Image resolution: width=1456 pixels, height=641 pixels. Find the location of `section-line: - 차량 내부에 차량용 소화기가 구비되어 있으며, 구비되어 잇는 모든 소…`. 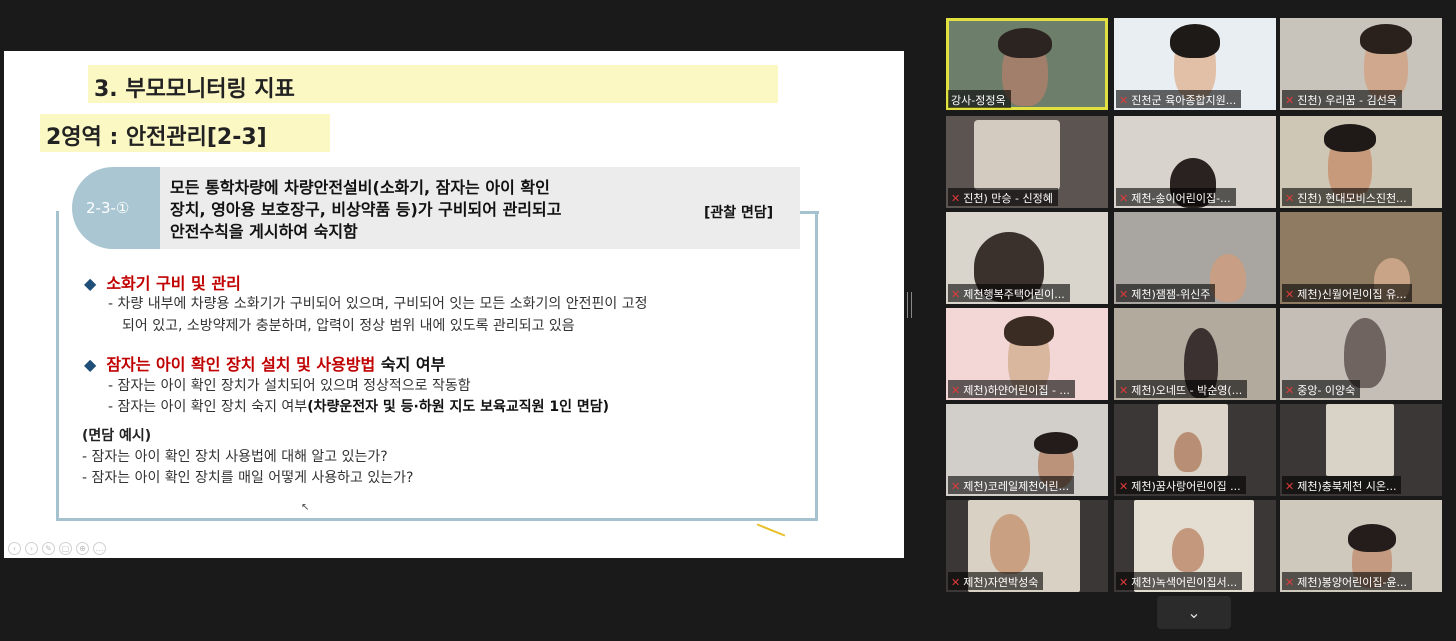

section-line: - 차량 내부에 차량용 소화기가 구비되어 있으며, 구비되어 잇는 모든 소… is located at coordinates (378, 304).